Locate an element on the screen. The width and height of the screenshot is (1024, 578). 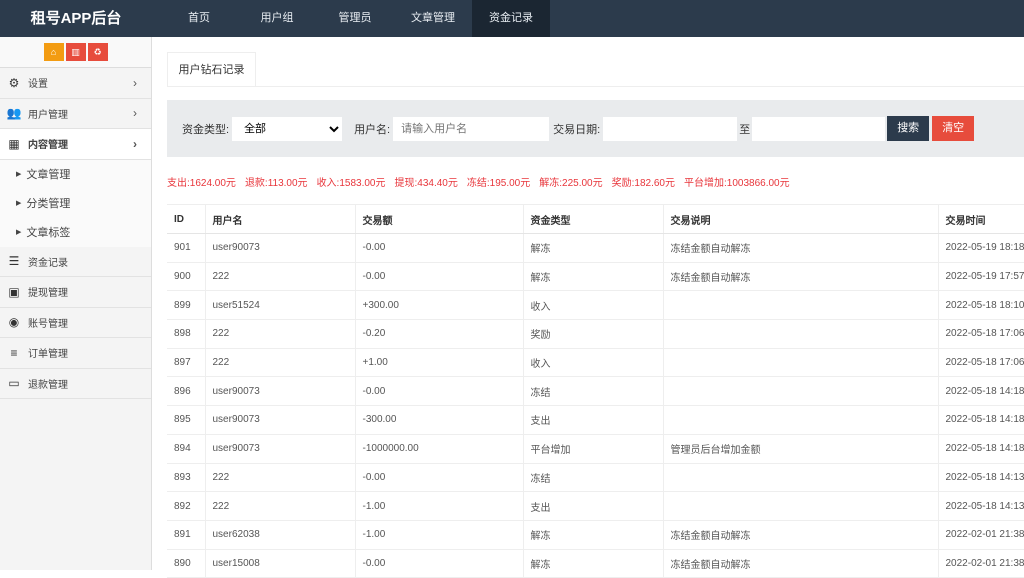
clear-button: 清空 is located at coordinates (953, 128).